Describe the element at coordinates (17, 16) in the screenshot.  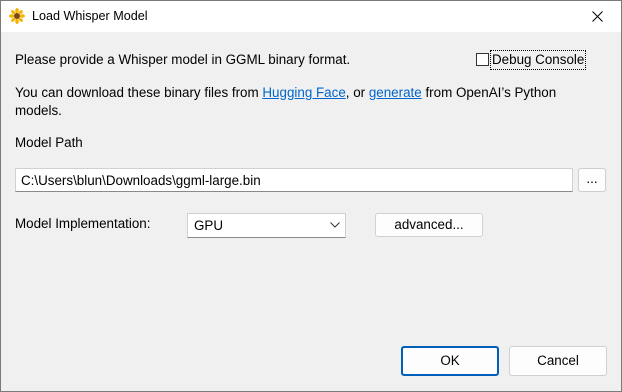
I see `sunflower-icon` at that location.